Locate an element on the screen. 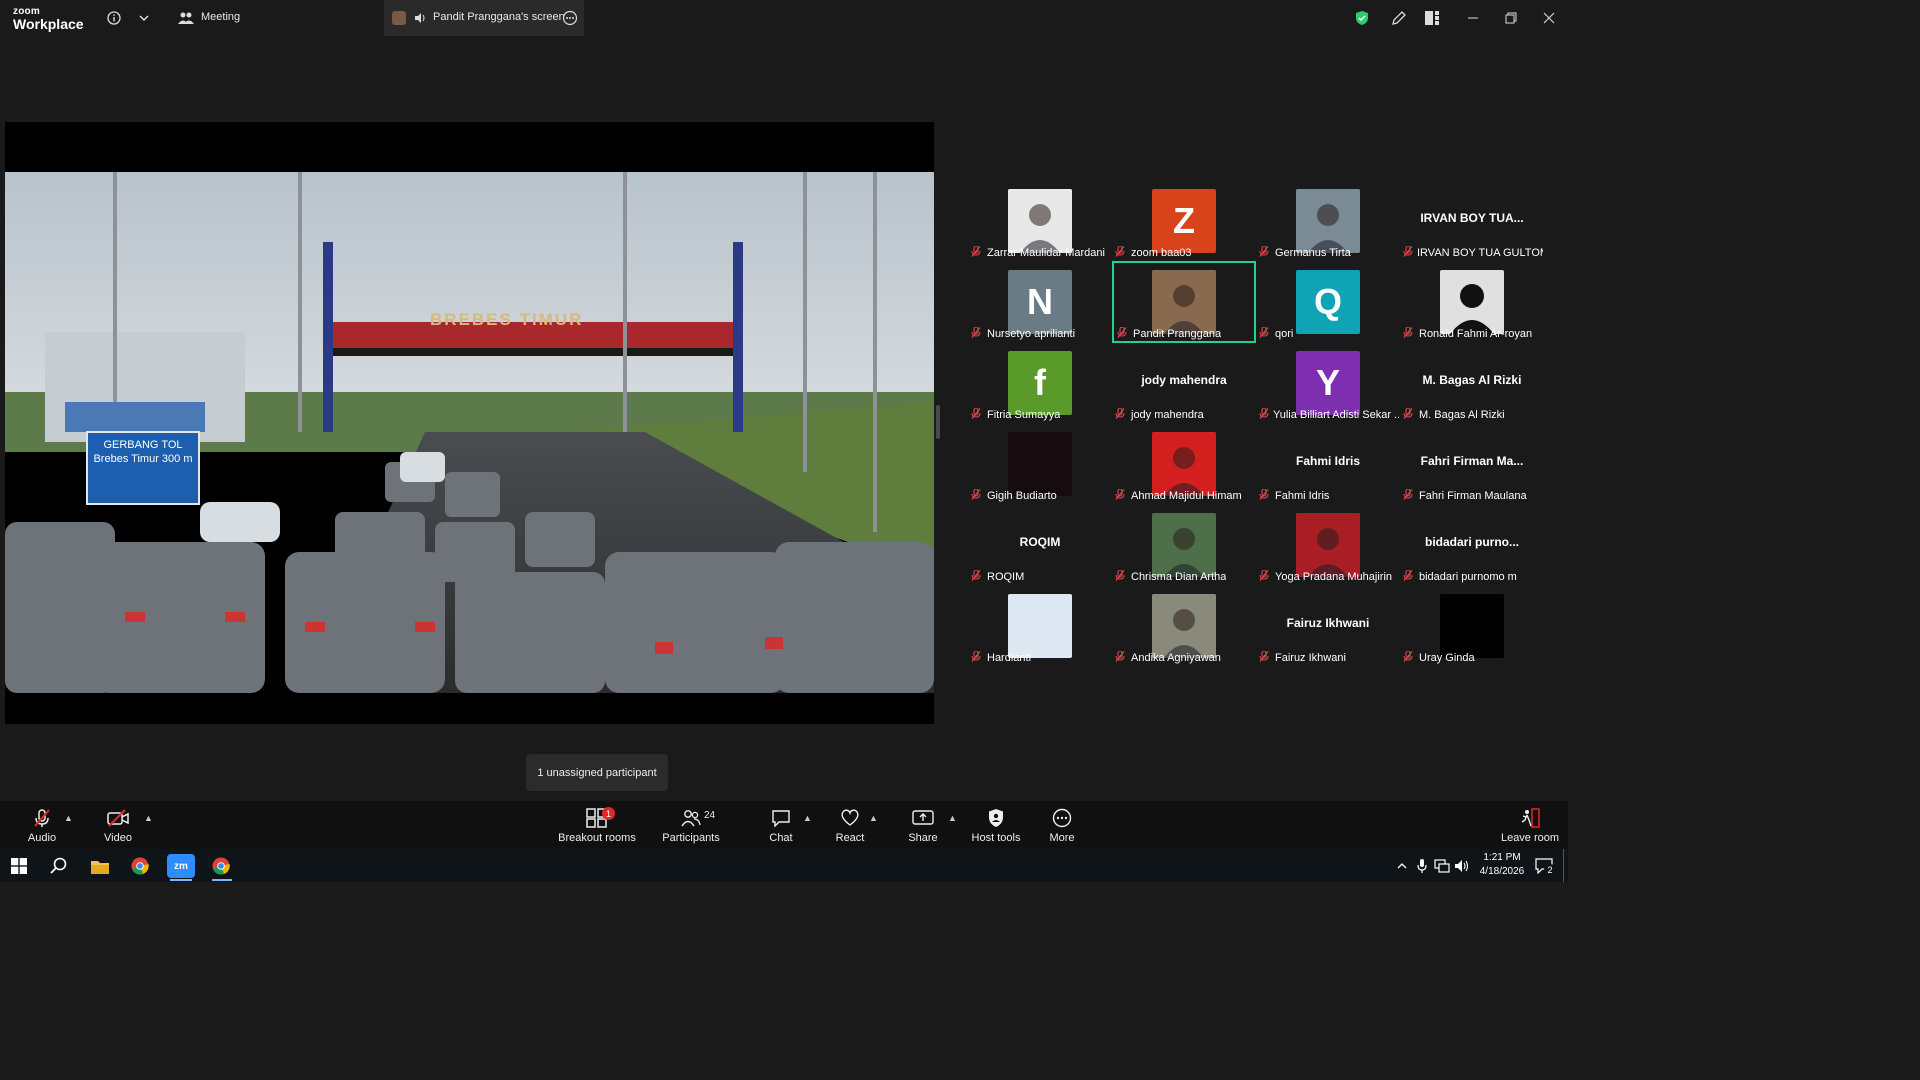 This screenshot has width=1920, height=1080. participant-tile: IRVAN BOY TUA... IRVAN BOY TUA GULTOM is located at coordinates (1472, 228).